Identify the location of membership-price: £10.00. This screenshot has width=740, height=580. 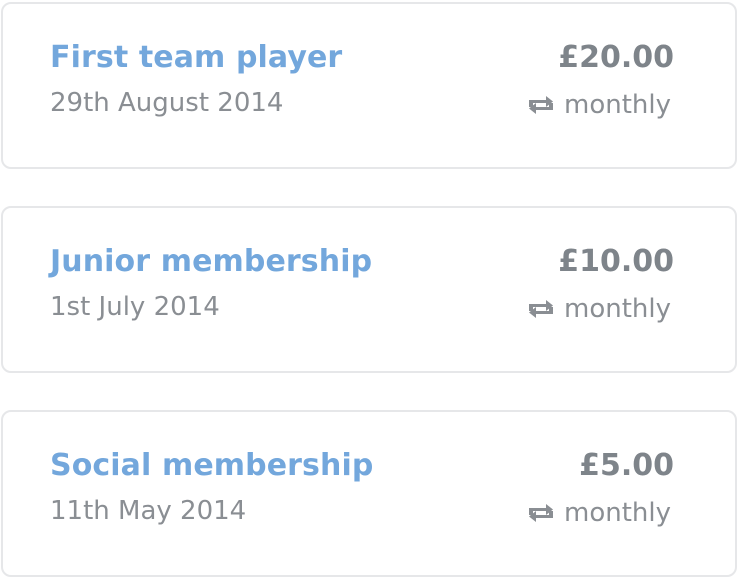
(616, 261).